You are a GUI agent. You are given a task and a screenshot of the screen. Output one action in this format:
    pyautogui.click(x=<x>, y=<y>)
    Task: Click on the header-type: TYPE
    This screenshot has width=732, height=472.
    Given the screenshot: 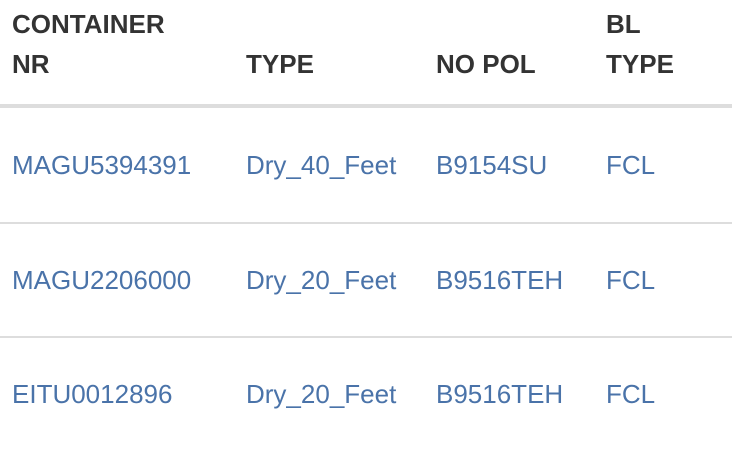 What is the action you would take?
    pyautogui.click(x=329, y=54)
    